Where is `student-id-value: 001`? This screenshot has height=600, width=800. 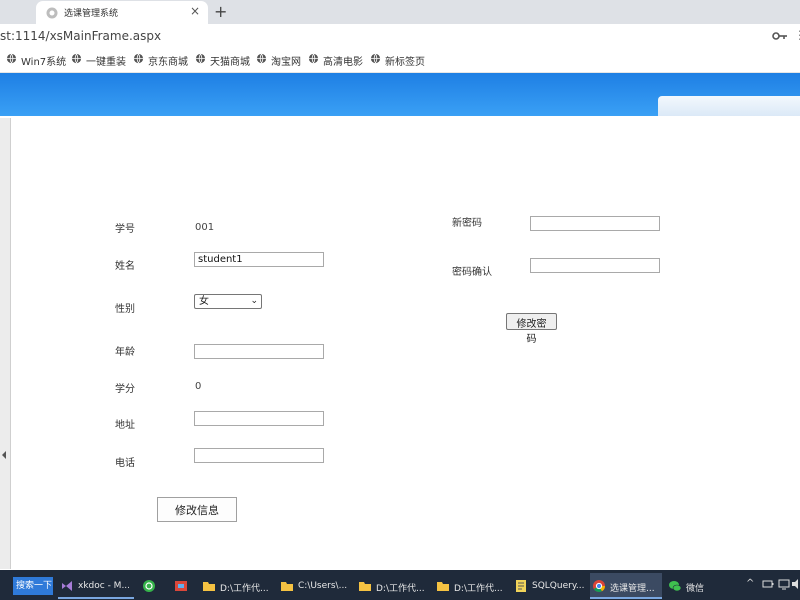
student-id-value: 001 is located at coordinates (205, 227).